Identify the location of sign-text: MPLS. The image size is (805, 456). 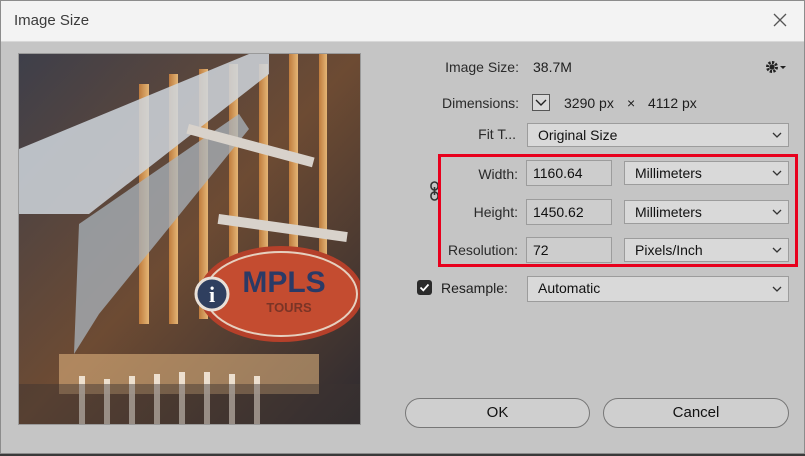
(283, 282).